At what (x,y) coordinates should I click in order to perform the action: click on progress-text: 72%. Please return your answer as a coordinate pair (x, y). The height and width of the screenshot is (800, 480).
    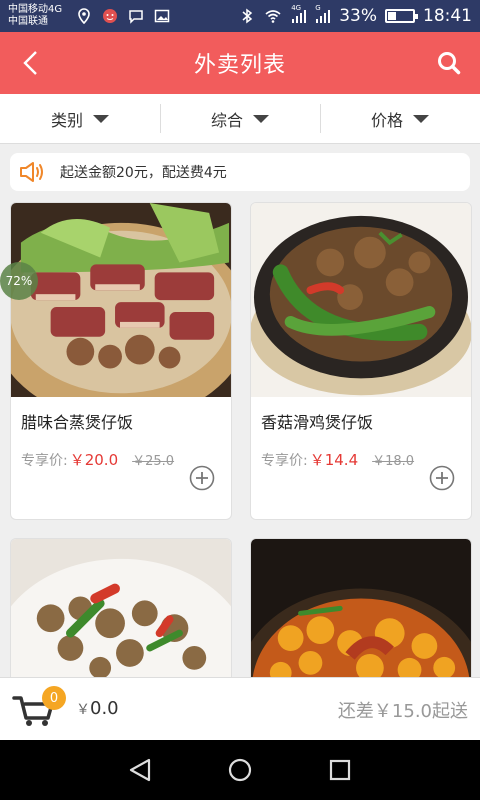
    Looking at the image, I should click on (19, 281).